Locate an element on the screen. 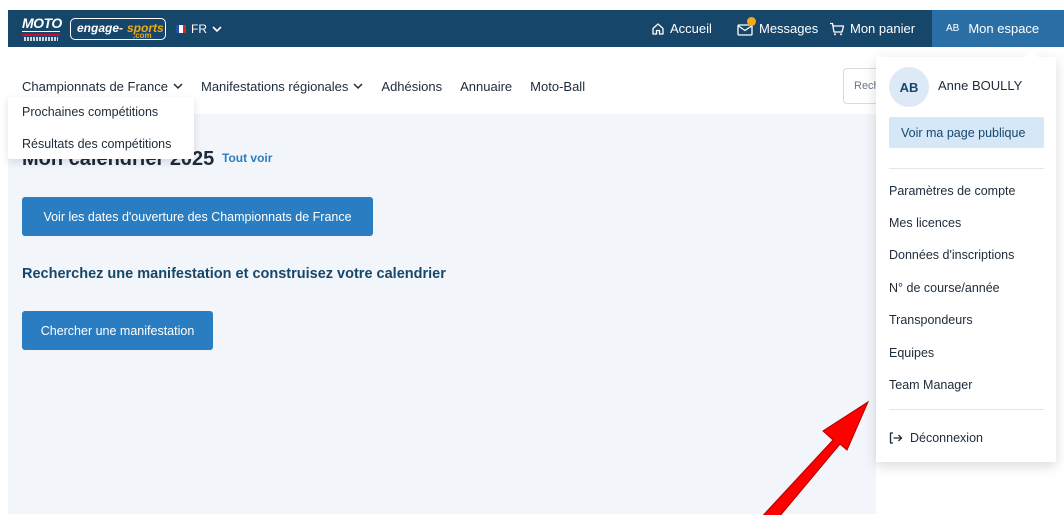 This screenshot has height=515, width=1064. avatar: AB is located at coordinates (909, 87).